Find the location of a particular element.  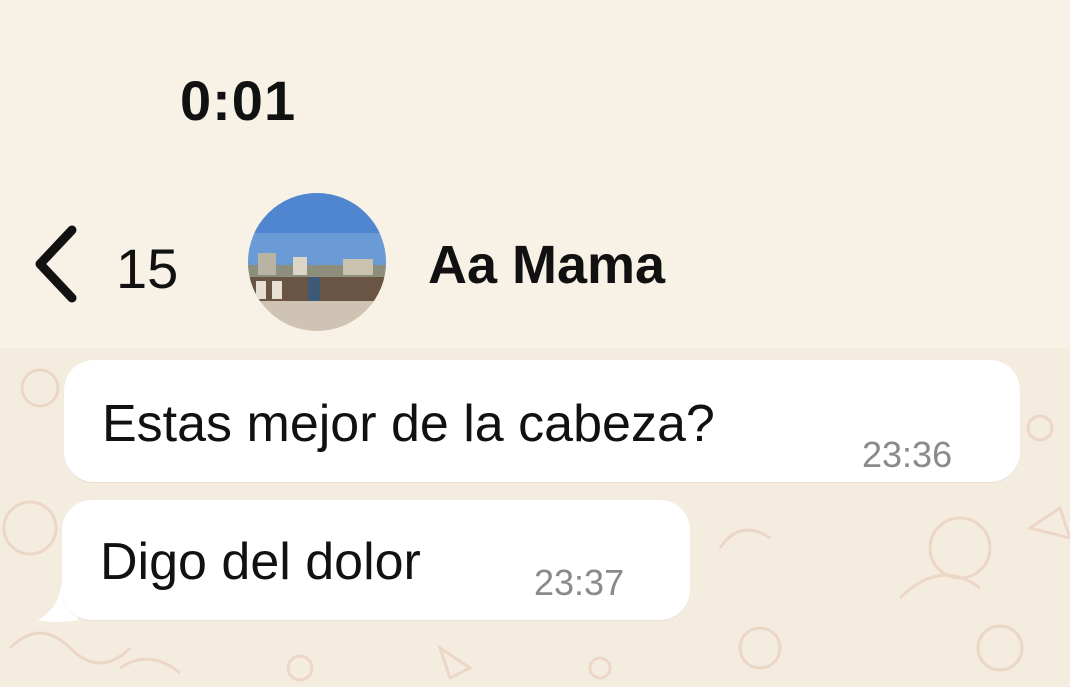

message-text: Estas mejor de la cabeza? is located at coordinates (408, 424).